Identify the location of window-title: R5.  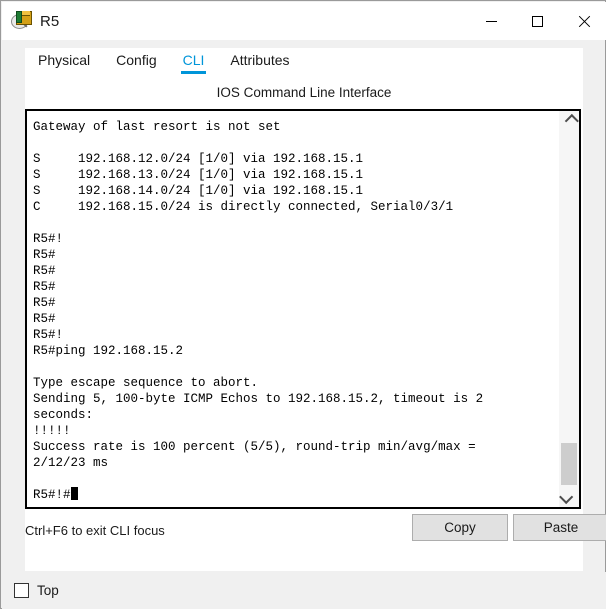
(50, 21).